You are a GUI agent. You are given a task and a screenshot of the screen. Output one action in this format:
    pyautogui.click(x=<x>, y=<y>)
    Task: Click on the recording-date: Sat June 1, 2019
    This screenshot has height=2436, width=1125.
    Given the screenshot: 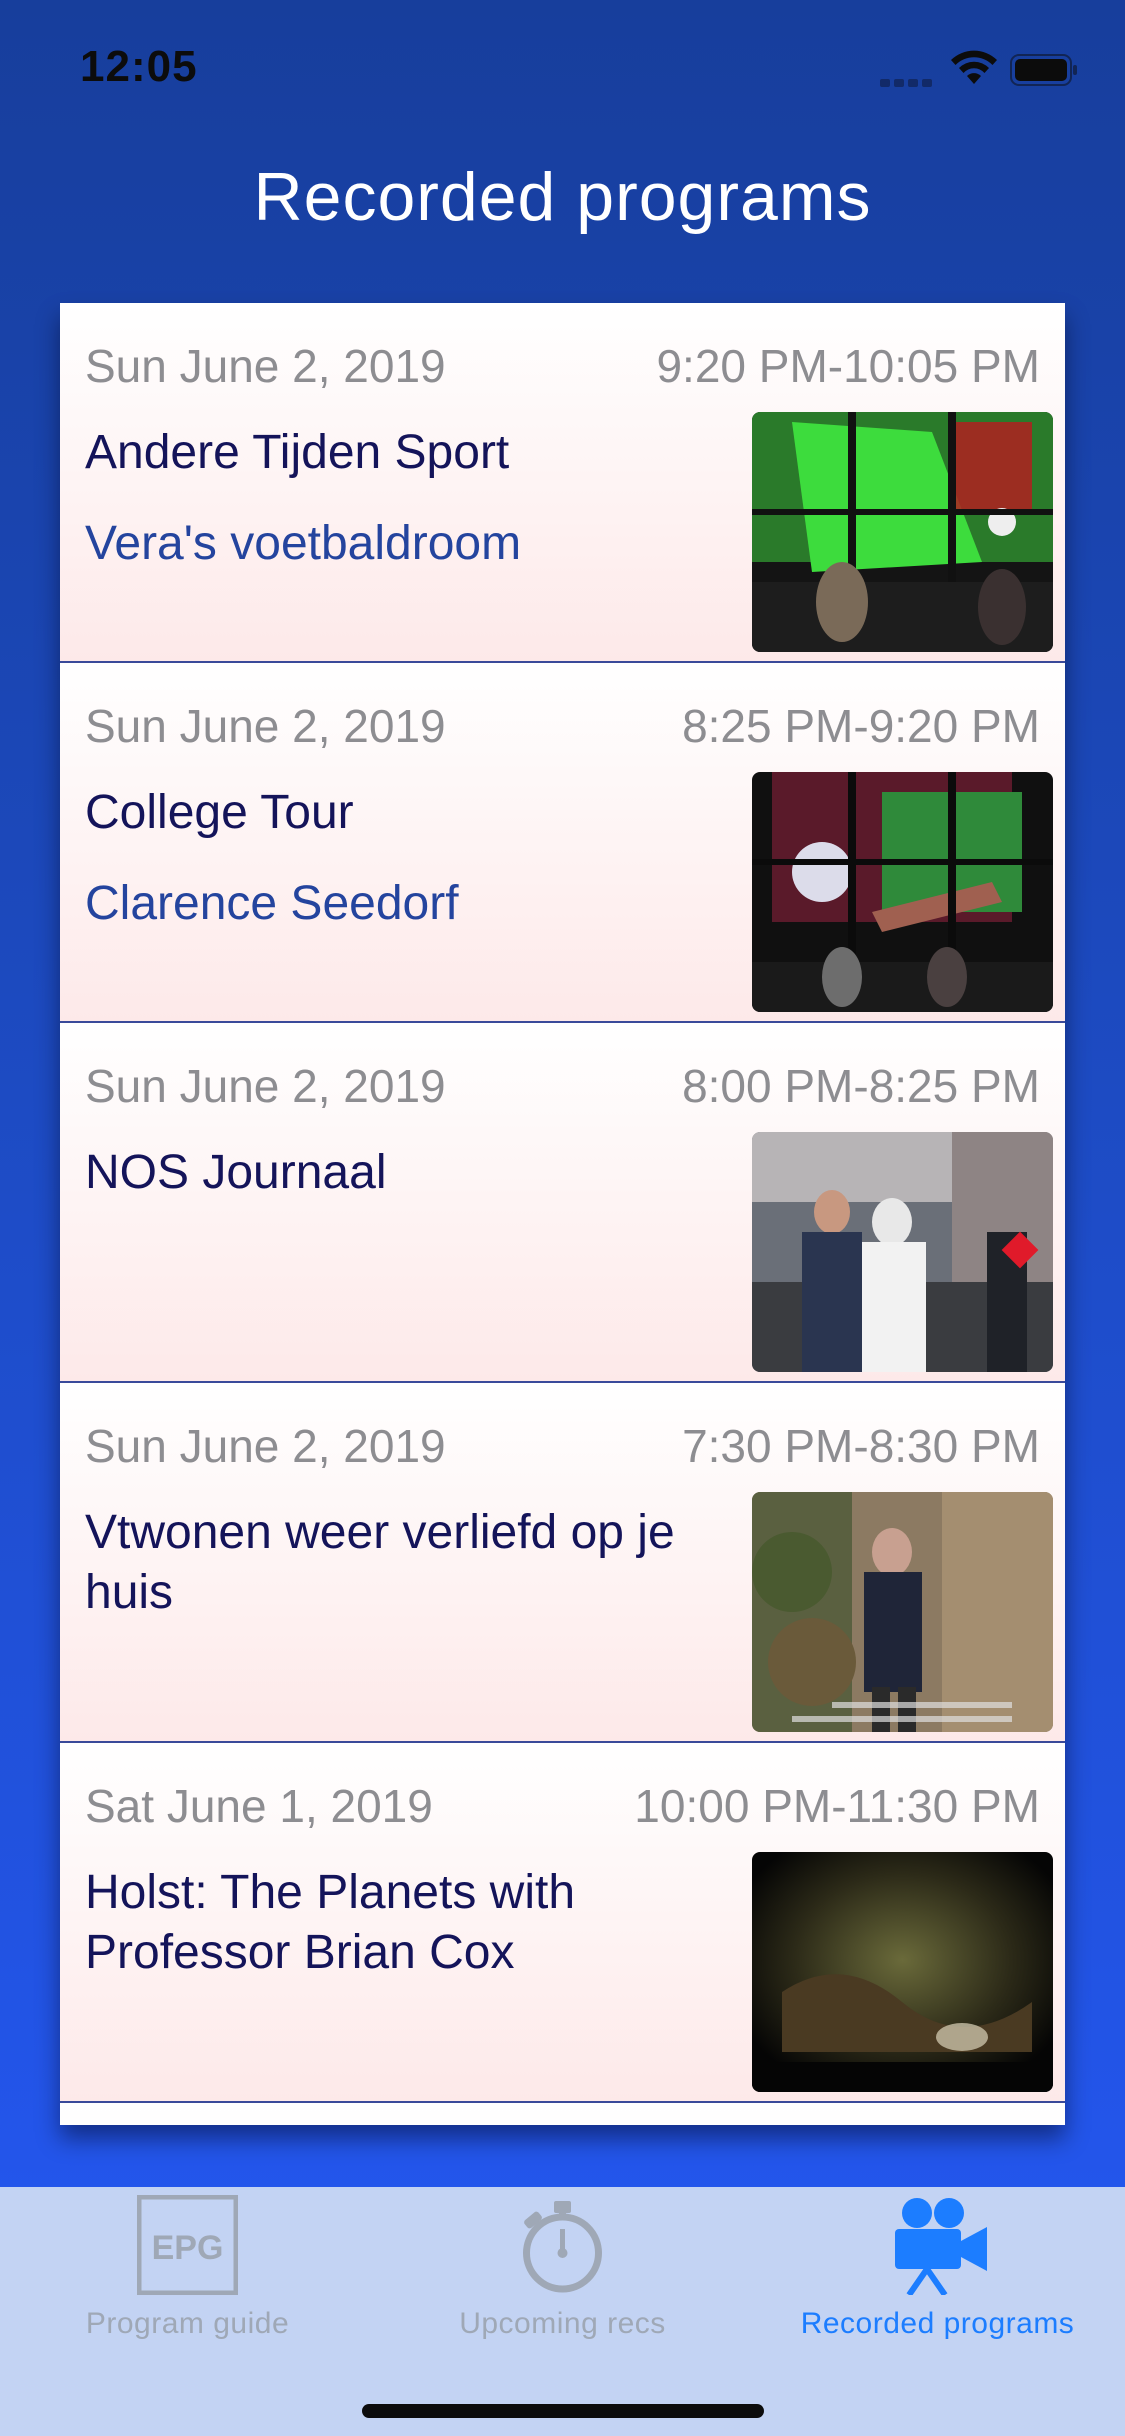 What is the action you would take?
    pyautogui.click(x=259, y=1806)
    